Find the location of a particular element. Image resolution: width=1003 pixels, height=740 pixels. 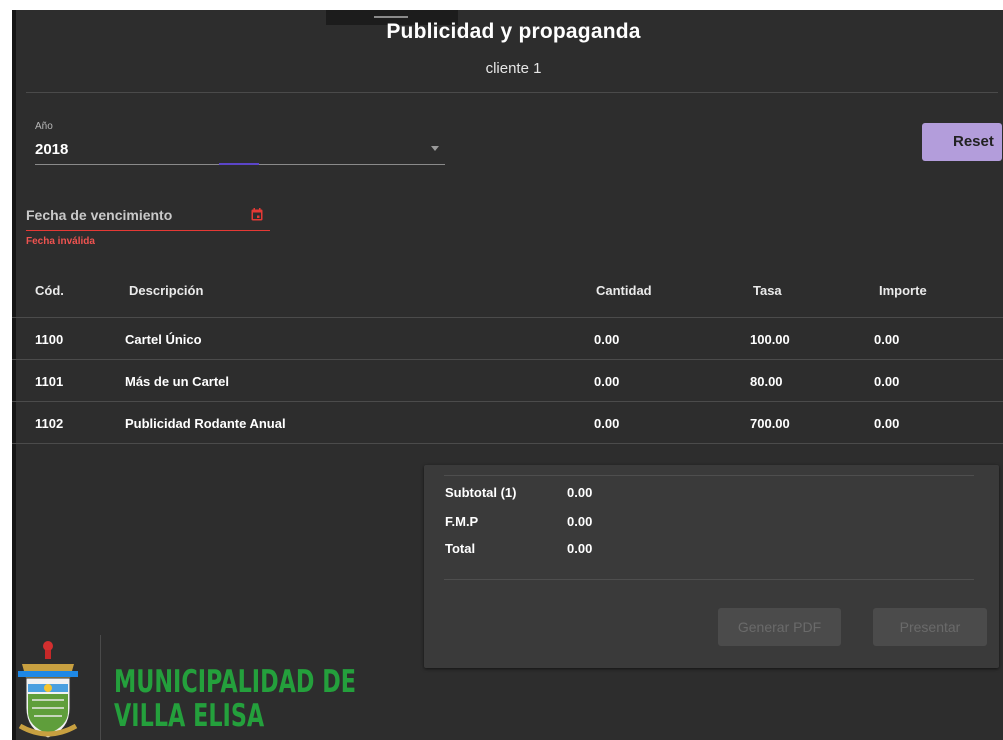

header-divider is located at coordinates (512, 92).